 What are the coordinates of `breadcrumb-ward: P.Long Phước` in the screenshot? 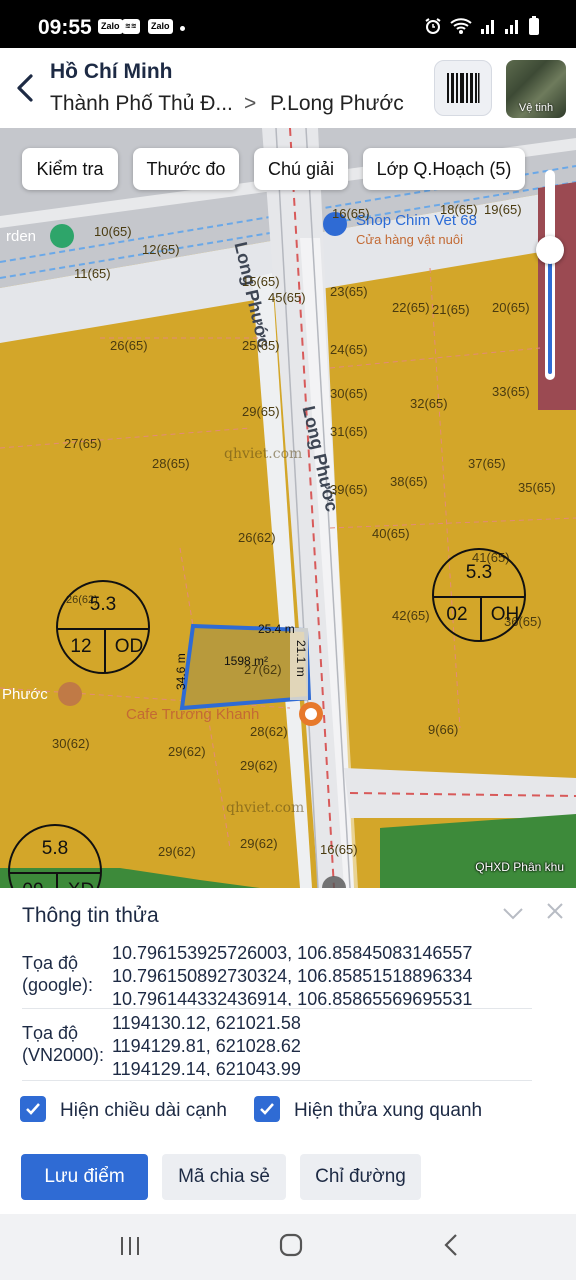 It's located at (337, 104).